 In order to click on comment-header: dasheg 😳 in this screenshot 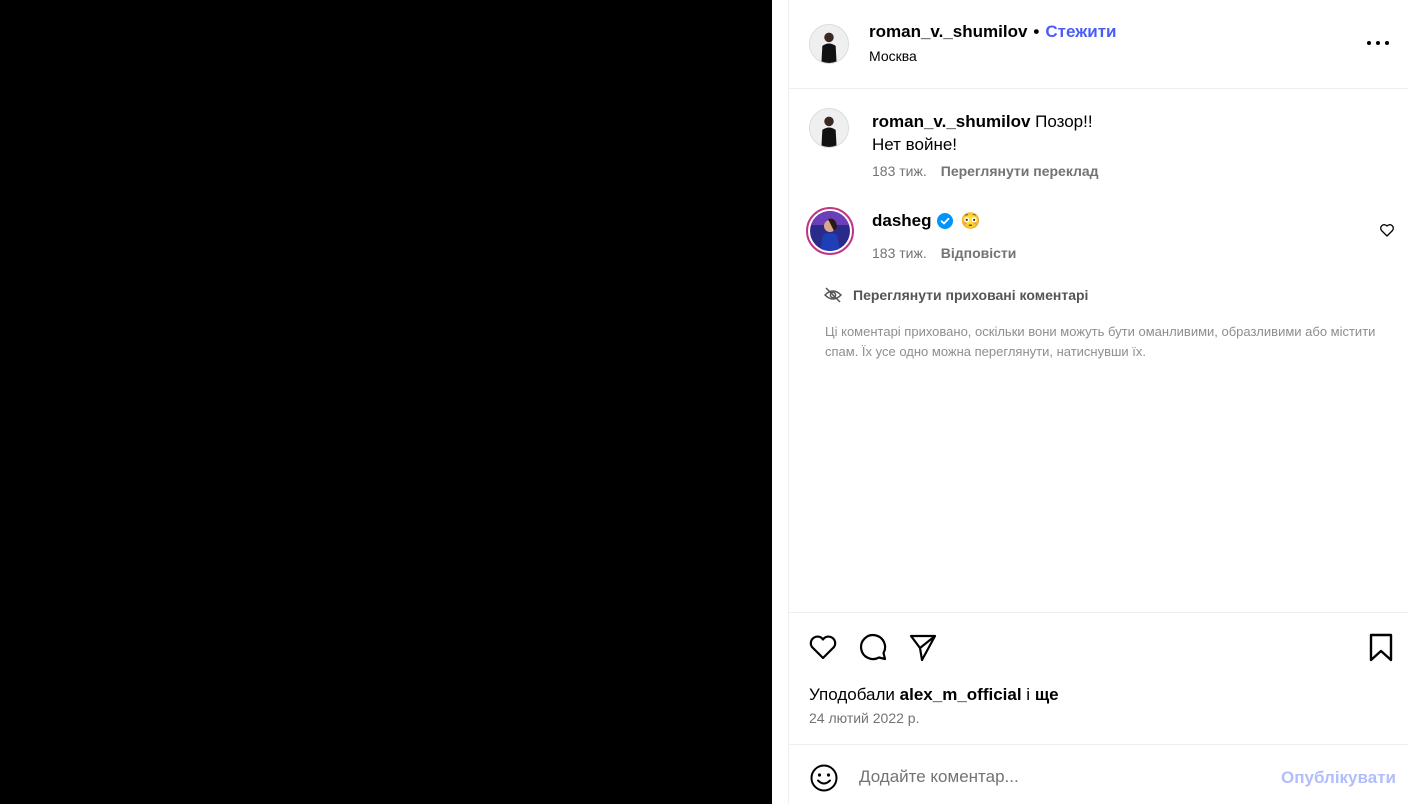, I will do `click(926, 221)`.